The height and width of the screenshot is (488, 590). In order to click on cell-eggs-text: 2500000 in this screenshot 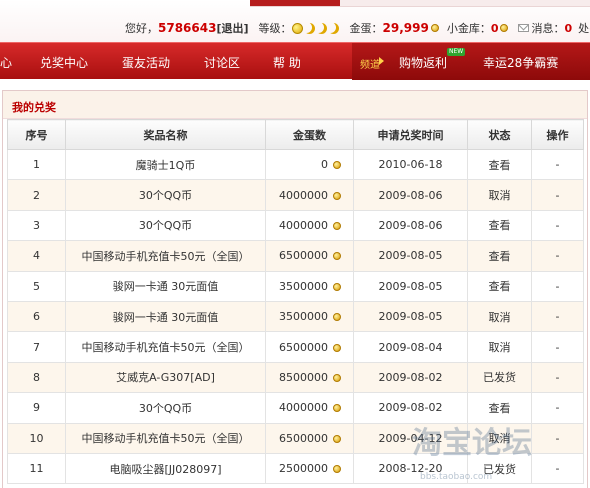, I will do `click(303, 469)`.